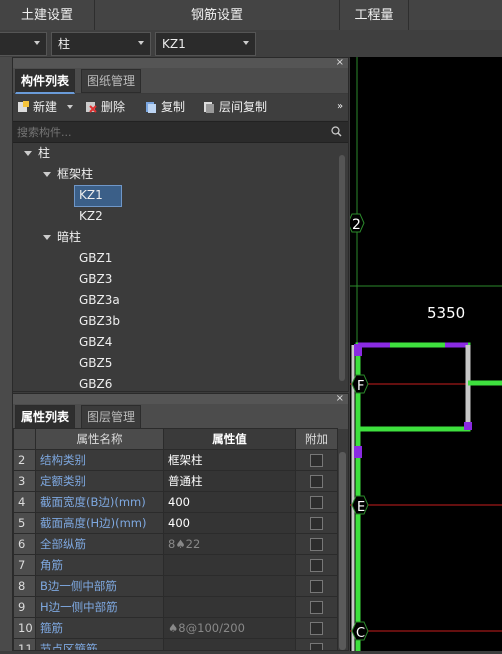 The image size is (502, 654). What do you see at coordinates (99, 300) in the screenshot?
I see `tree-item: GBZ3a` at bounding box center [99, 300].